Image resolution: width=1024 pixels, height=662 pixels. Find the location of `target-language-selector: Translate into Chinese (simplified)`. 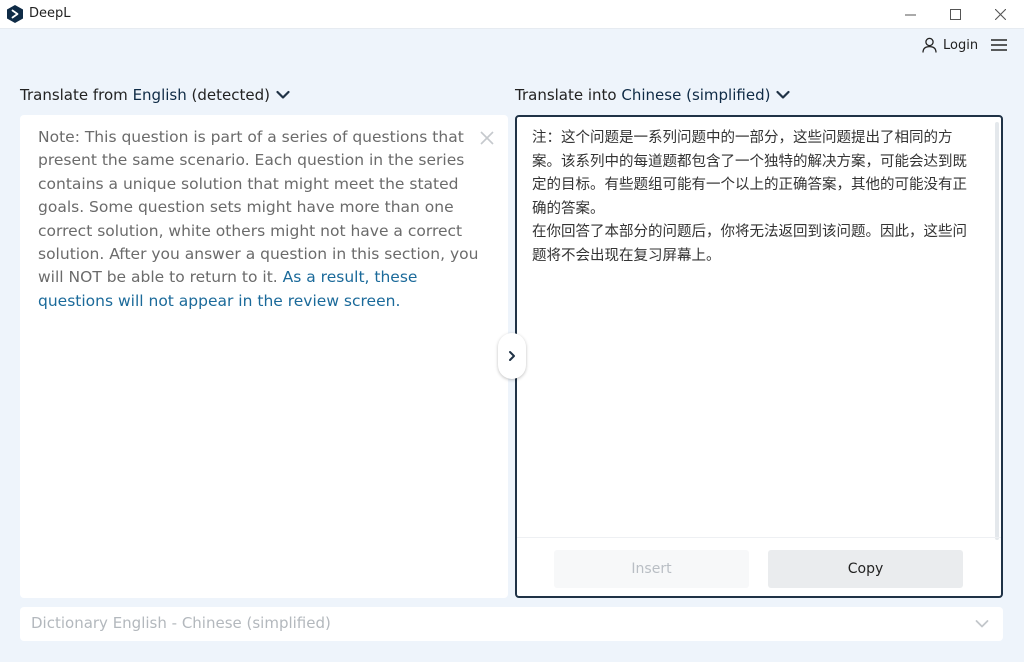

target-language-selector: Translate into Chinese (simplified) is located at coordinates (653, 95).